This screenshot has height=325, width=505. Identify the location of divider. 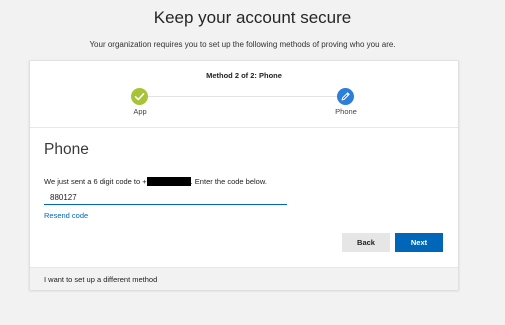
(244, 127).